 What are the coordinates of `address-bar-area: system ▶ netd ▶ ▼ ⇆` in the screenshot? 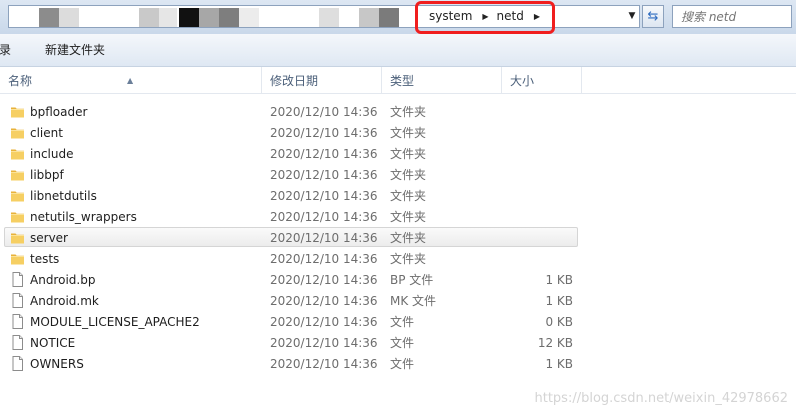 It's located at (398, 17).